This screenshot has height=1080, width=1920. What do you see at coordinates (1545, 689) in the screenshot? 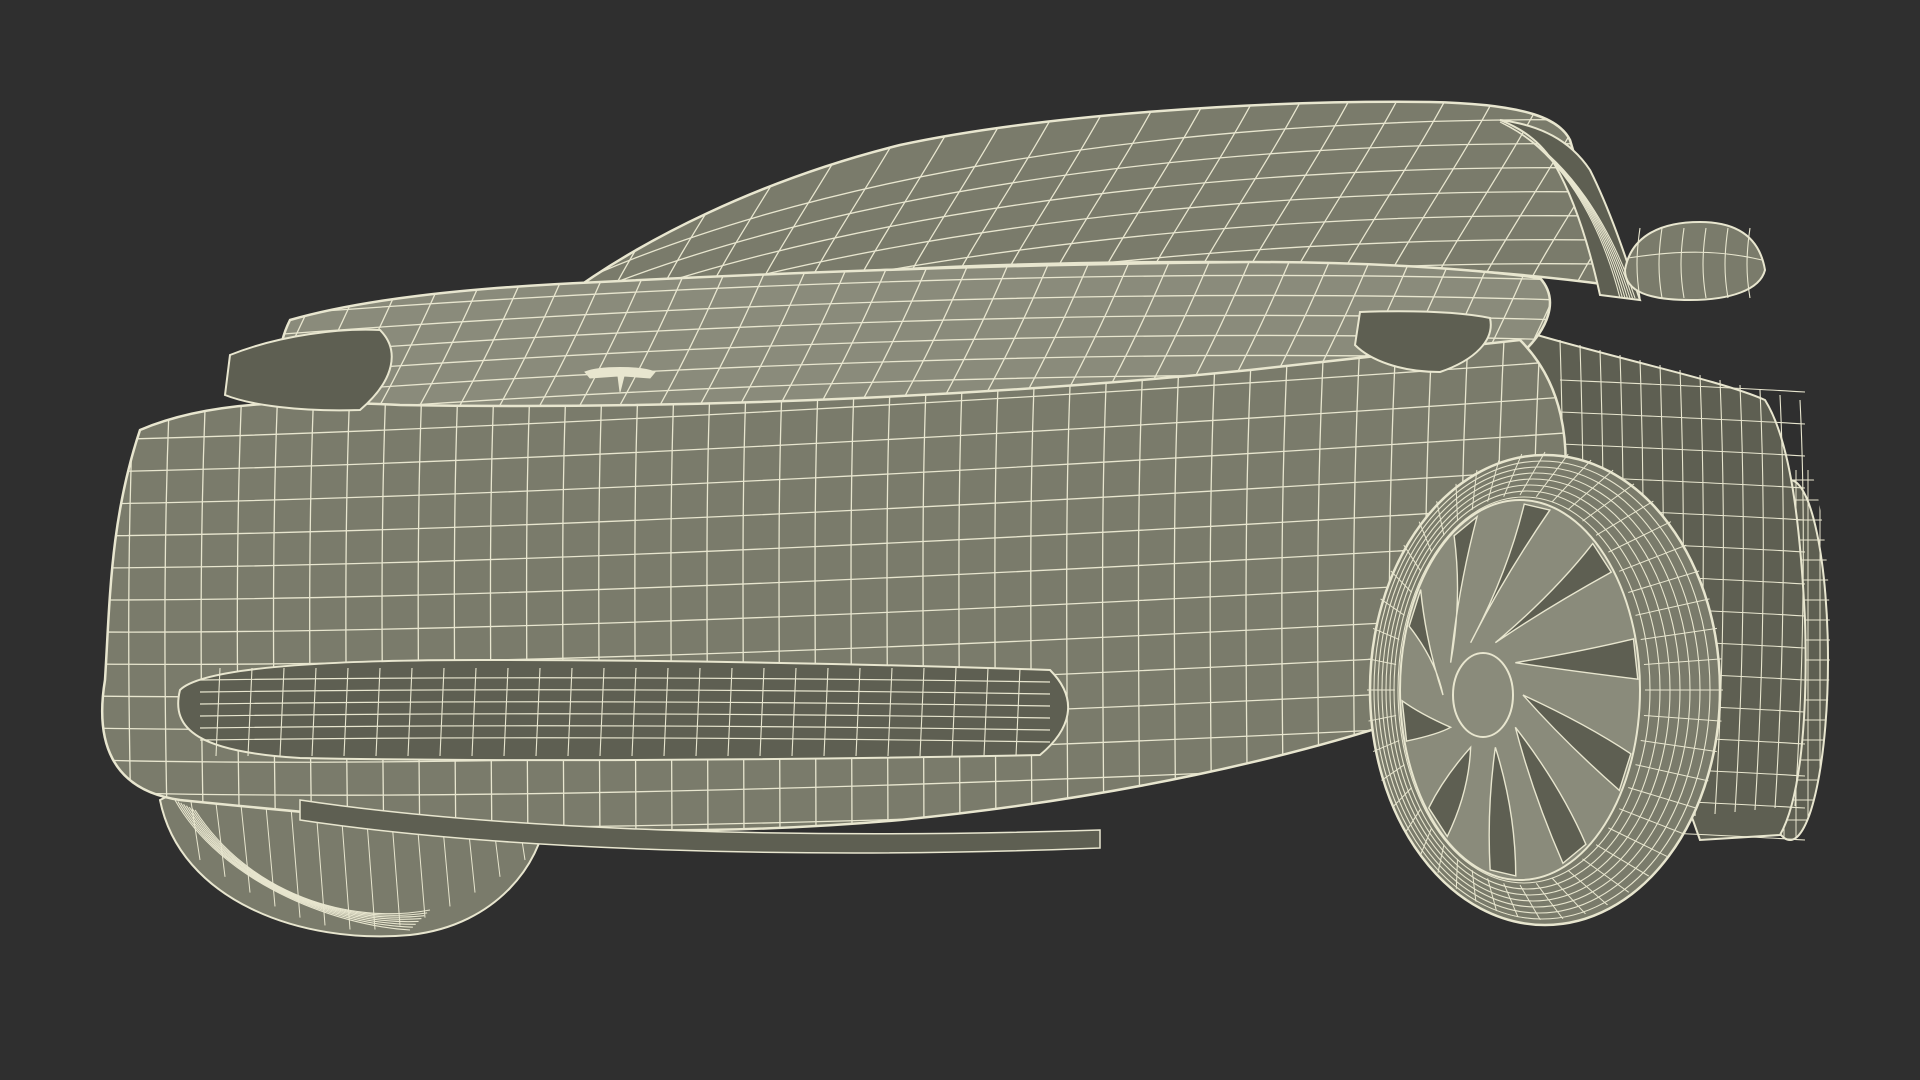
I see `front-right-wheel` at bounding box center [1545, 689].